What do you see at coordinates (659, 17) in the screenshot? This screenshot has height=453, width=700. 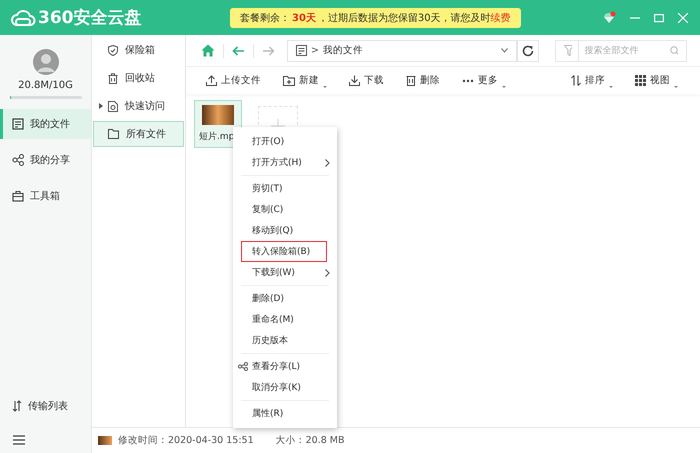 I see `maximize-icon` at bounding box center [659, 17].